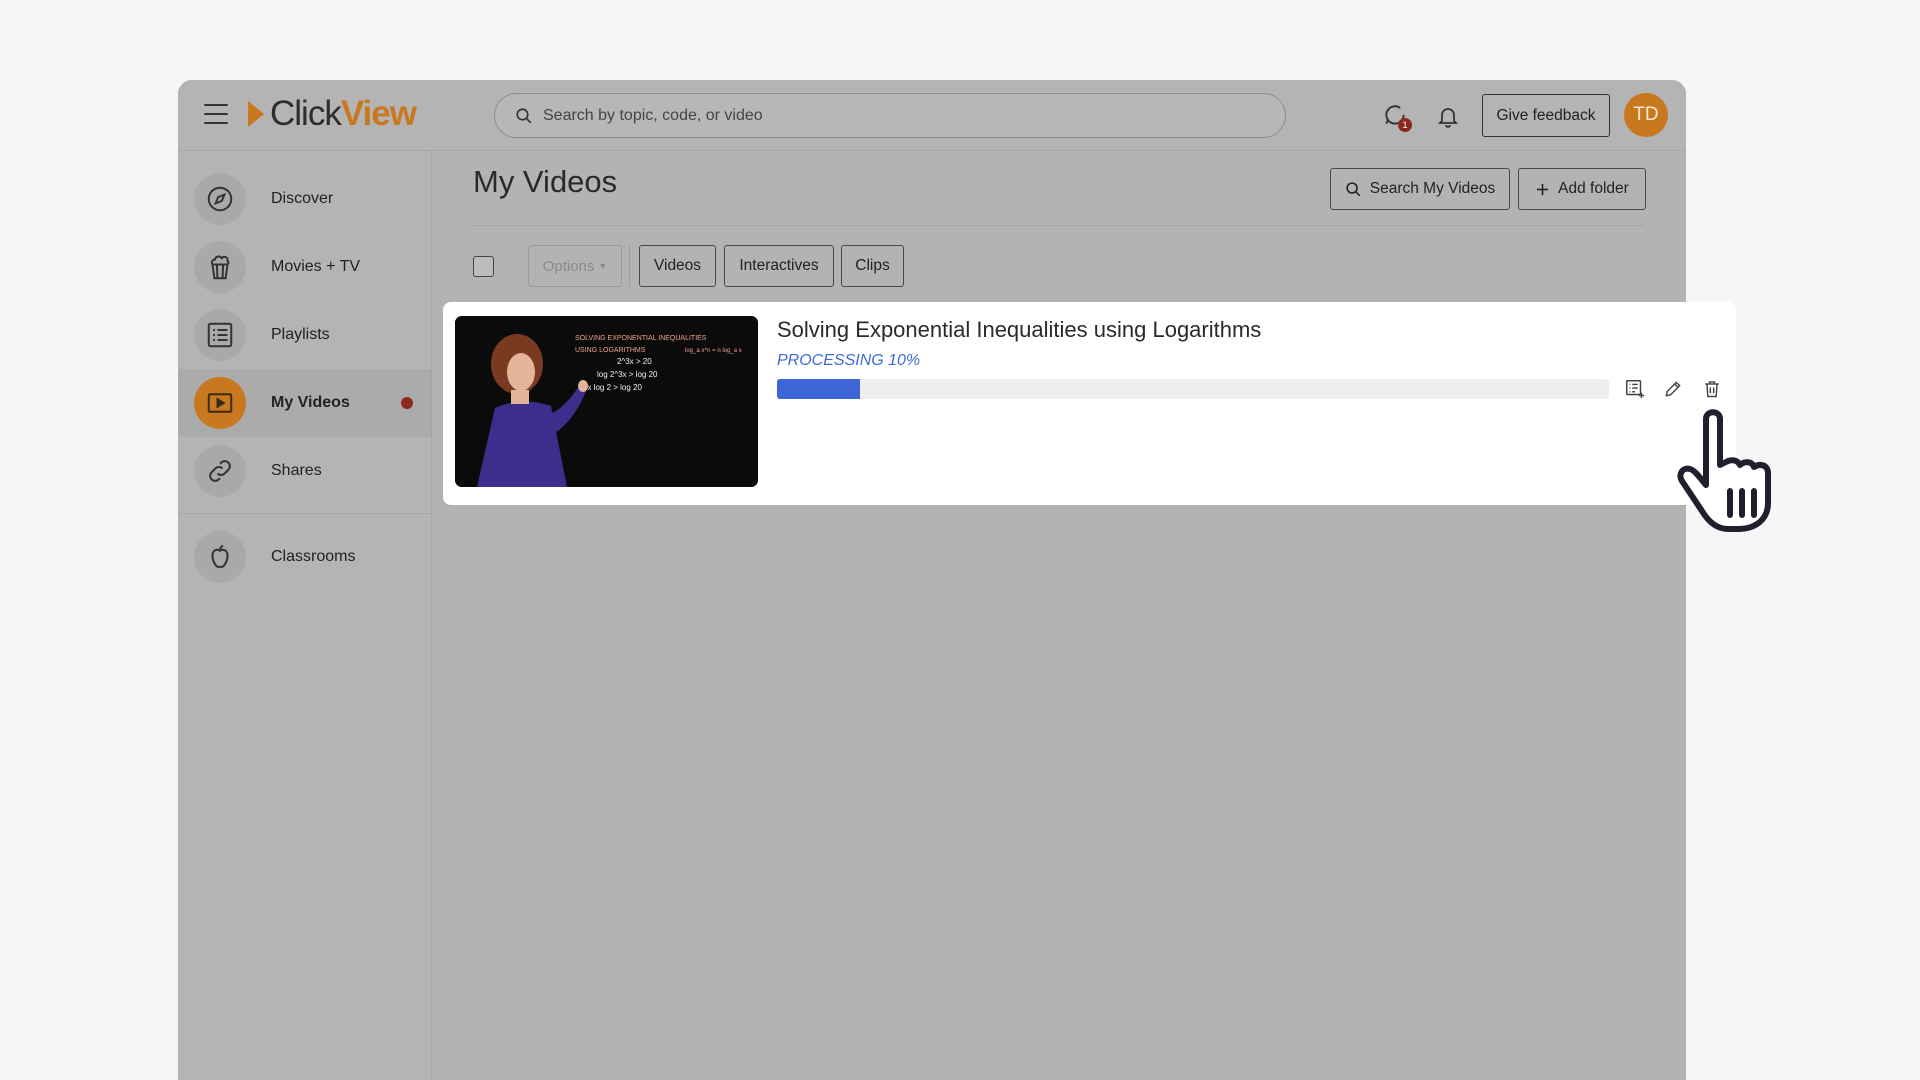 This screenshot has height=1080, width=1920. What do you see at coordinates (378, 113) in the screenshot?
I see `logo-text-view: View` at bounding box center [378, 113].